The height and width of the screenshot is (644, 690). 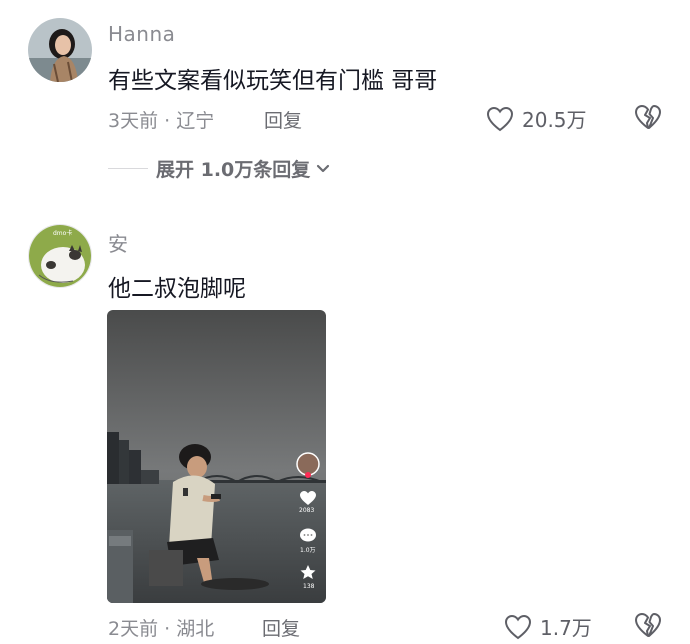 I want to click on username: Hanna, so click(x=141, y=34).